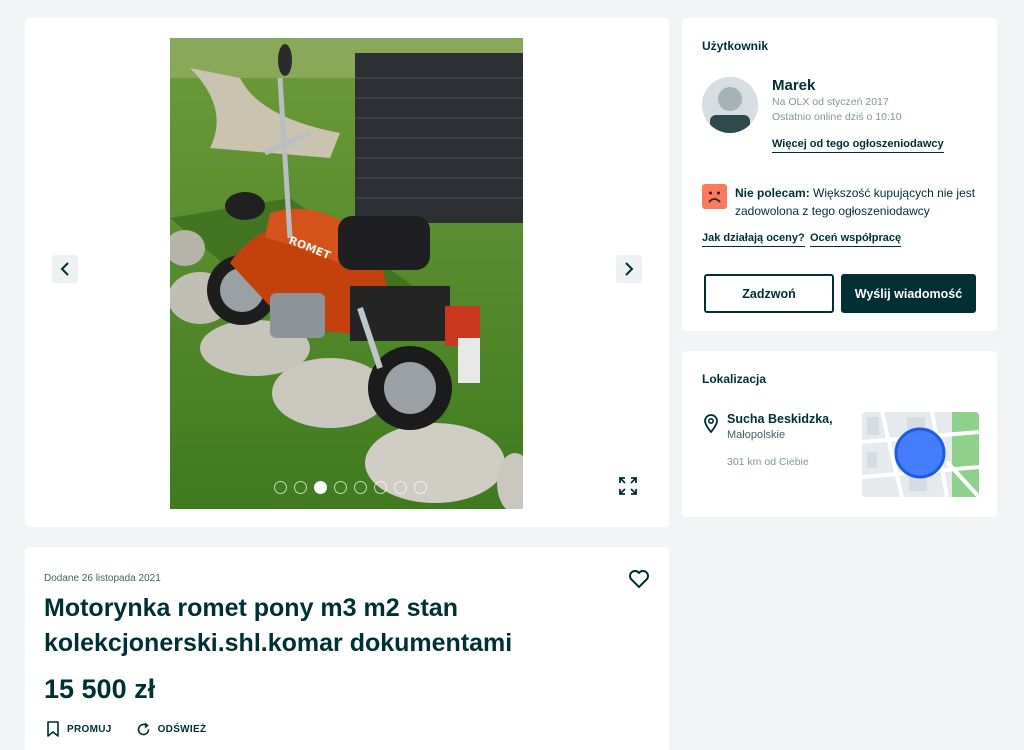 This screenshot has width=1024, height=750. I want to click on promote-button: PROMUJ, so click(79, 729).